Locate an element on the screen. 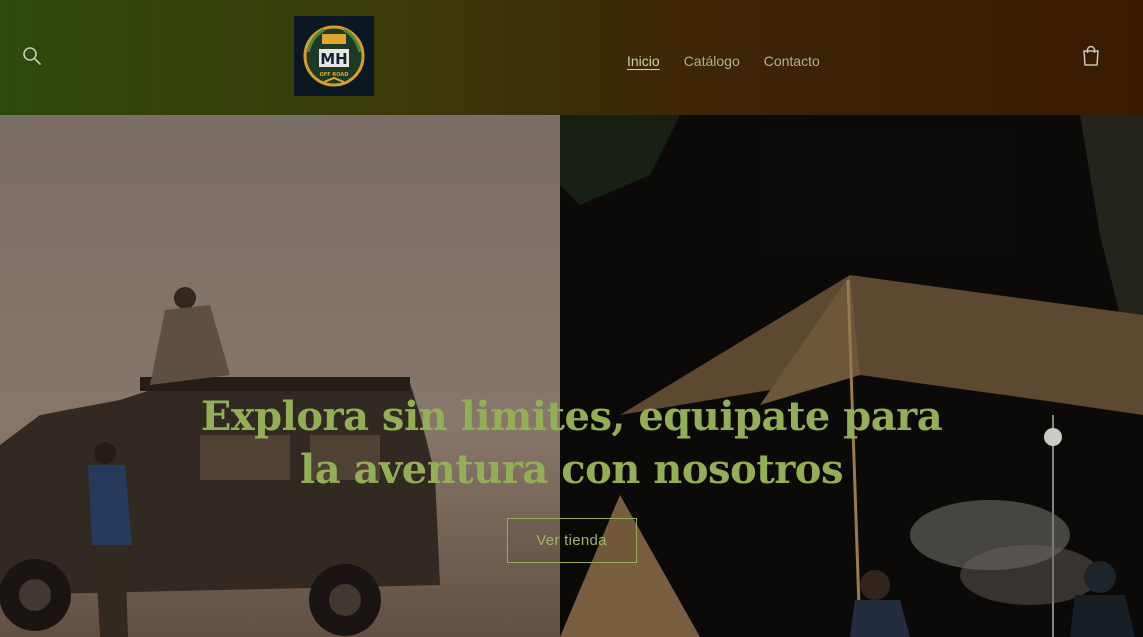 The image size is (1143, 637). cart-icon is located at coordinates (1091, 55).